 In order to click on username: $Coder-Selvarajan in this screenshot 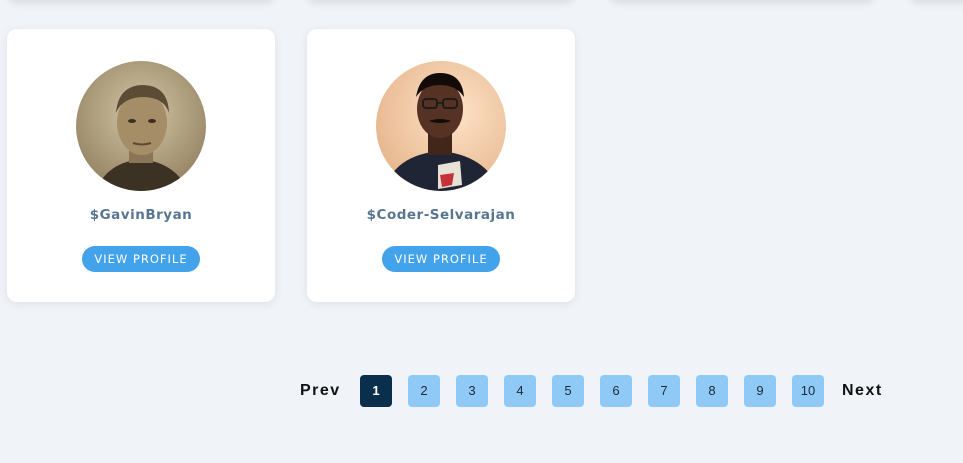, I will do `click(441, 215)`.